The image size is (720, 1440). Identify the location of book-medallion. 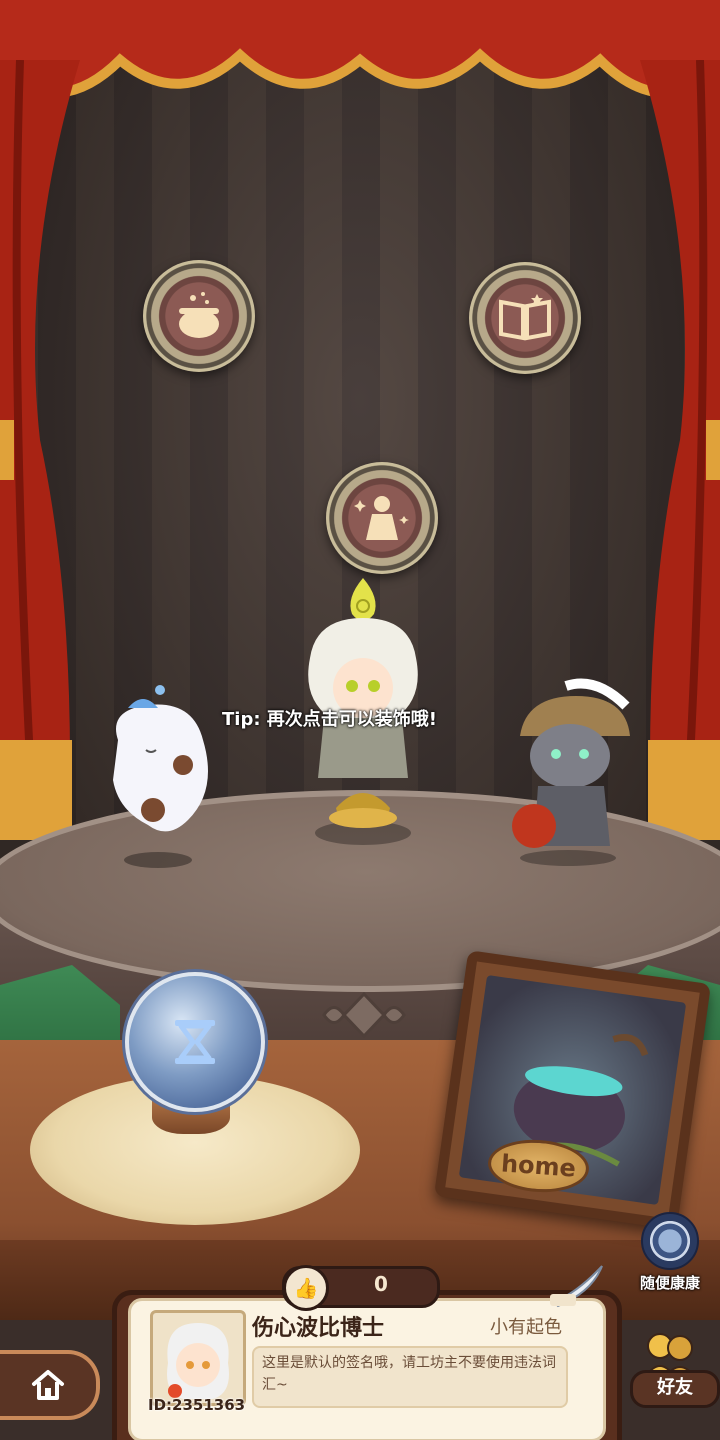
(525, 318).